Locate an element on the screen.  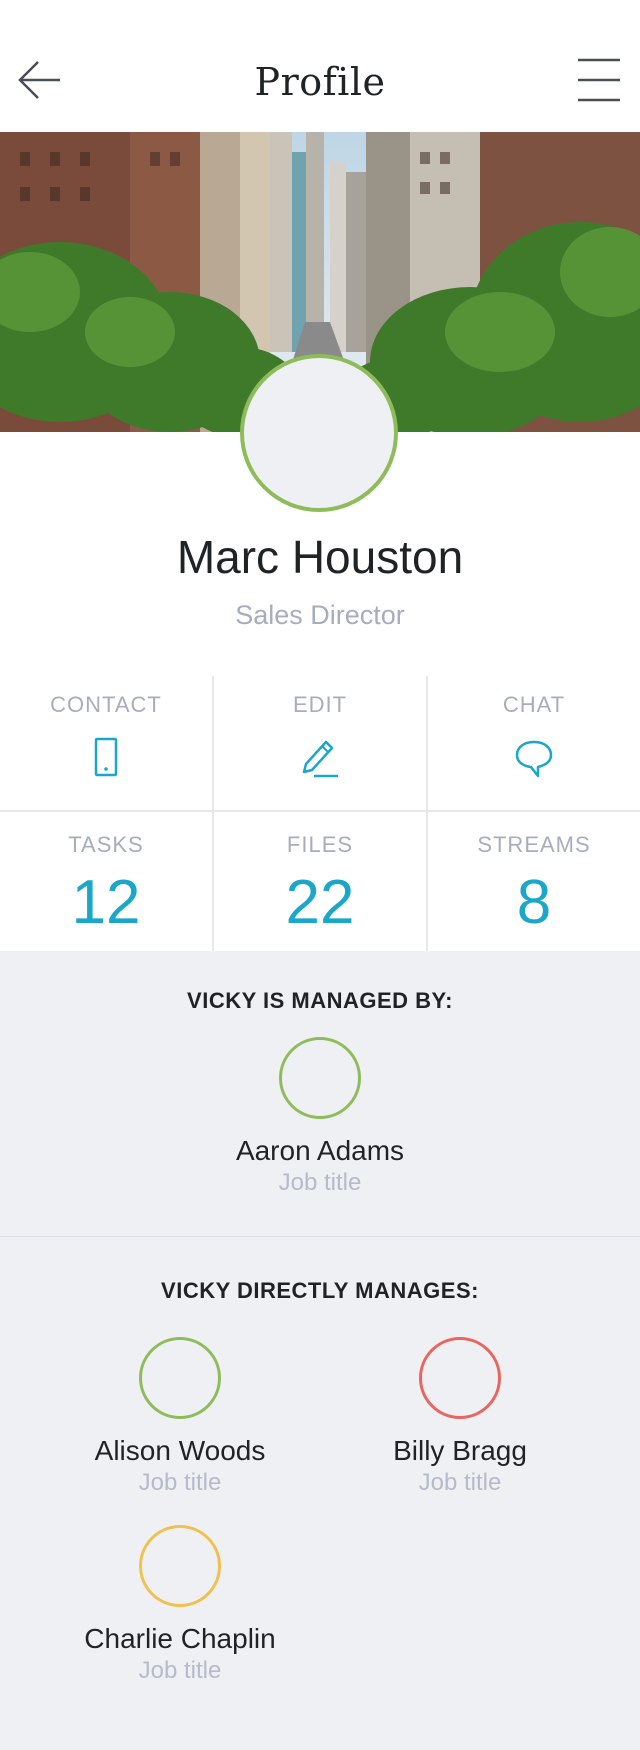
edit-action: EDIT is located at coordinates (320, 736).